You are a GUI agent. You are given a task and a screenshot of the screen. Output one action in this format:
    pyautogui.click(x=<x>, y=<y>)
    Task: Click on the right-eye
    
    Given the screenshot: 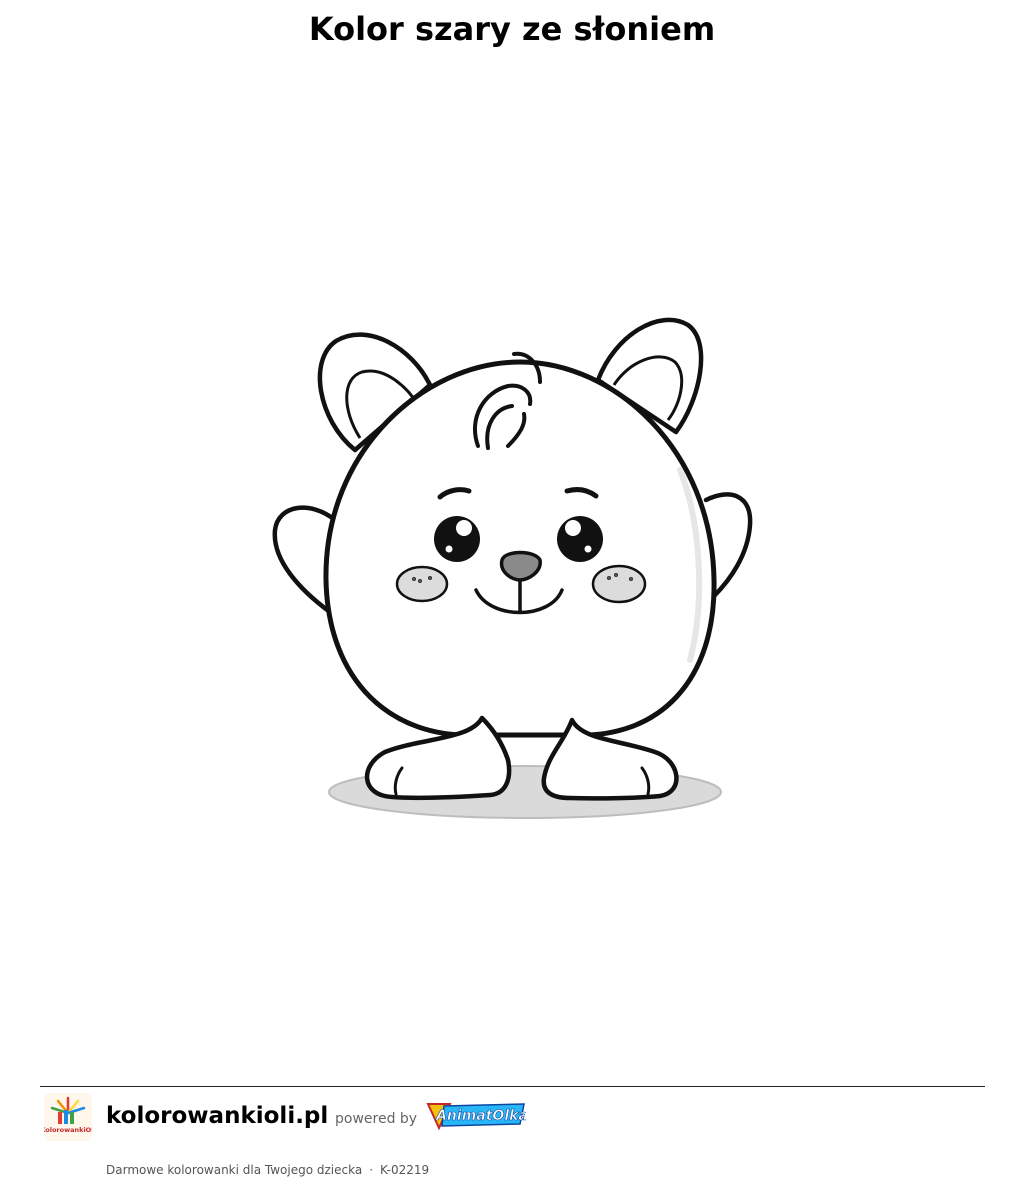 What is the action you would take?
    pyautogui.click(x=580, y=539)
    